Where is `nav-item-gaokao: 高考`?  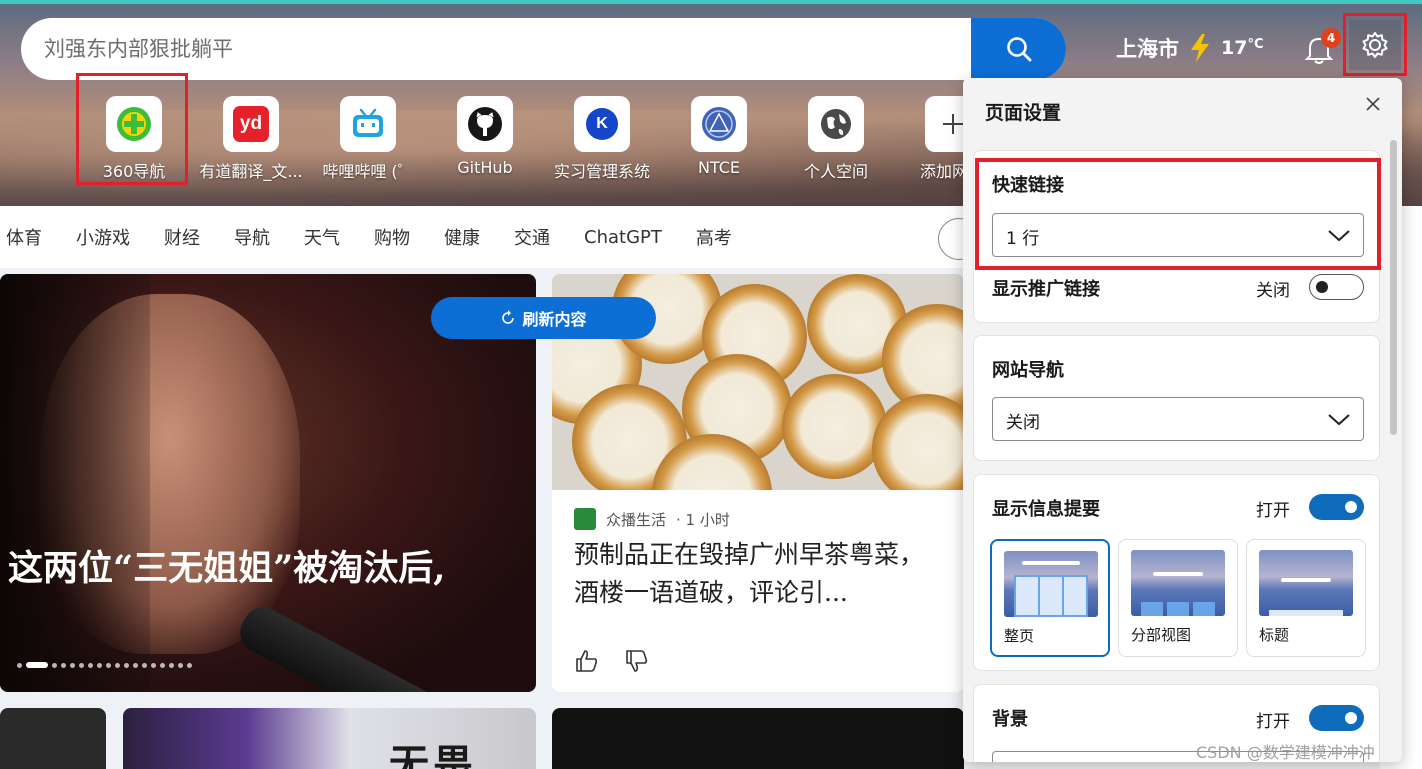 nav-item-gaokao: 高考 is located at coordinates (714, 237).